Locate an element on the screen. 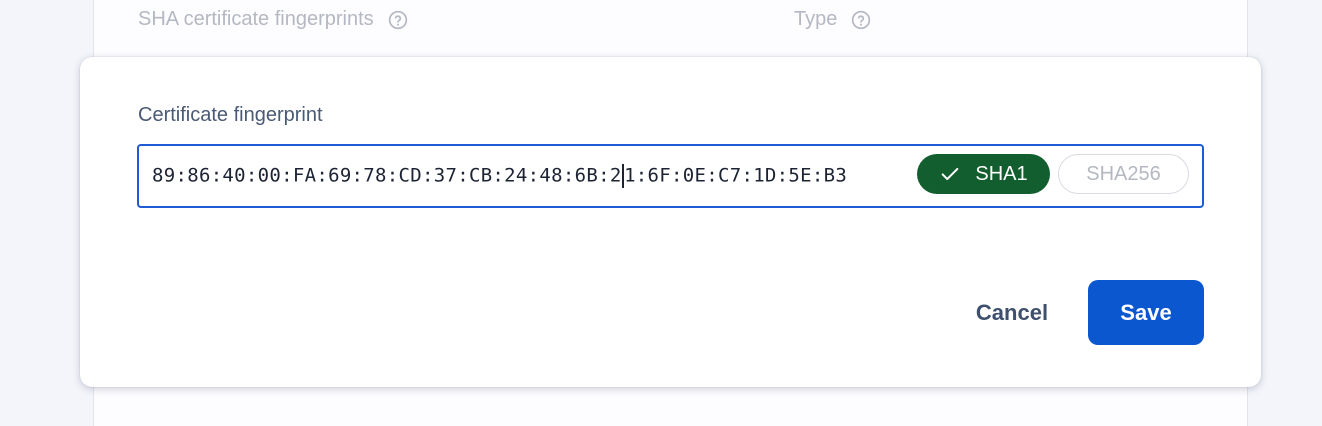  column-header-fingerprints: SHA certificate fingerprints is located at coordinates (273, 19).